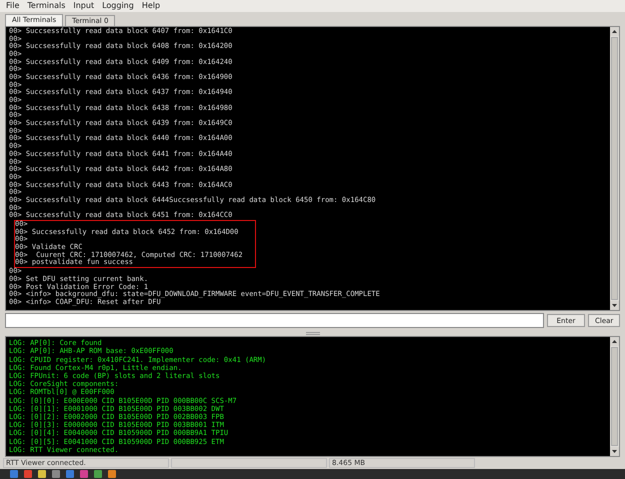  I want to click on input-field, so click(274, 320).